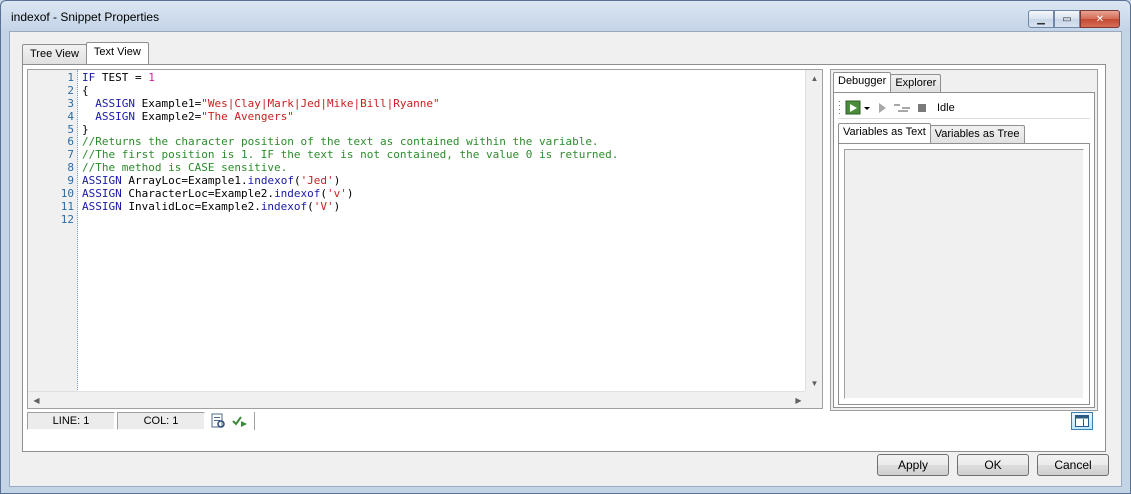  What do you see at coordinates (67, 194) in the screenshot?
I see `line-number: 10` at bounding box center [67, 194].